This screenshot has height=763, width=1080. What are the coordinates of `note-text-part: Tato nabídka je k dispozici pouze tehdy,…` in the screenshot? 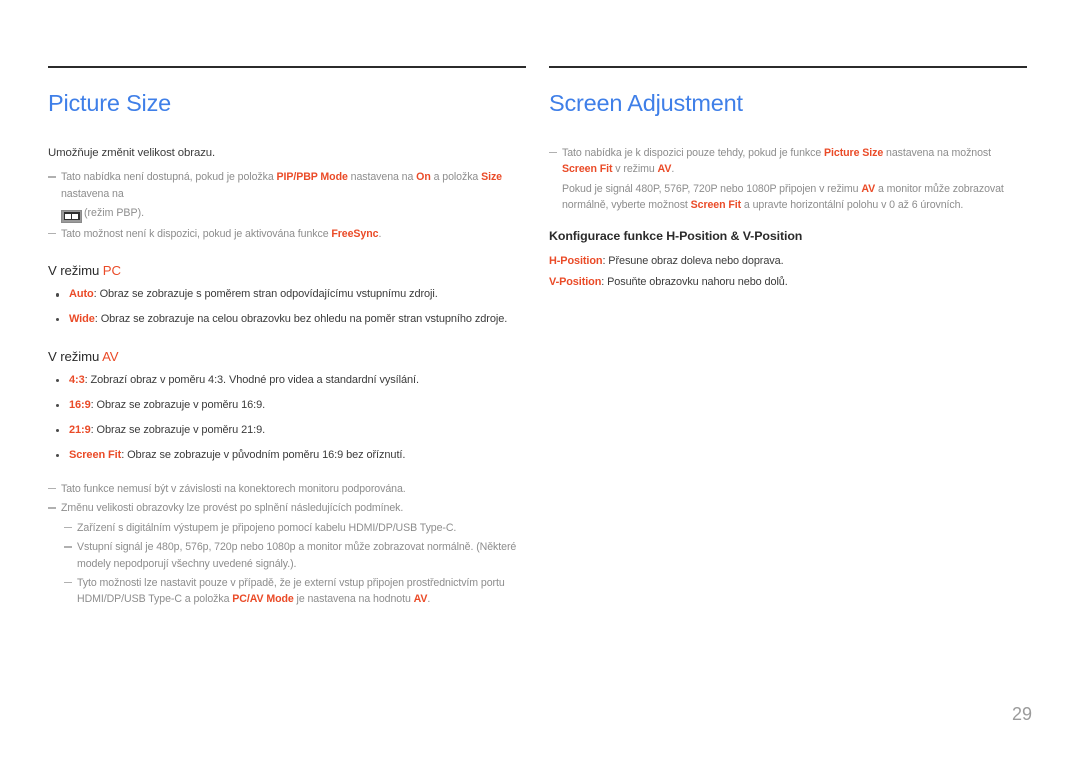 It's located at (693, 153).